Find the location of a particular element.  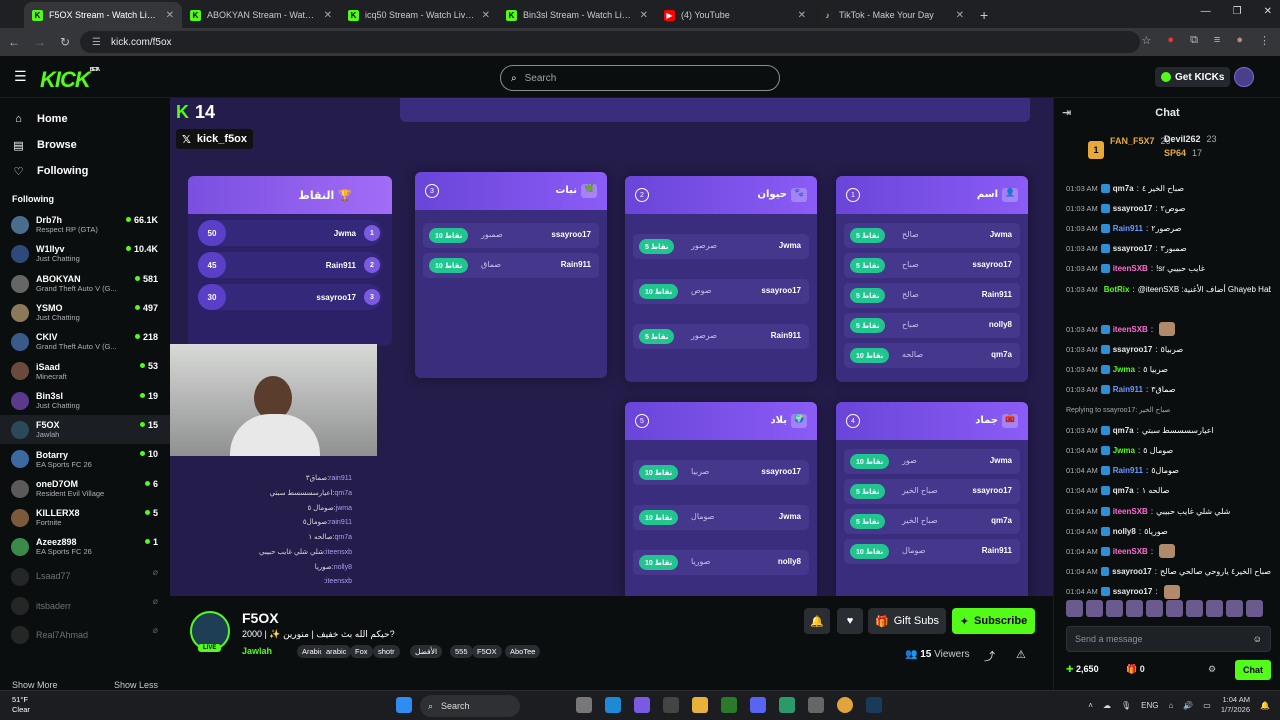

extension-icon: ● is located at coordinates (1170, 40).